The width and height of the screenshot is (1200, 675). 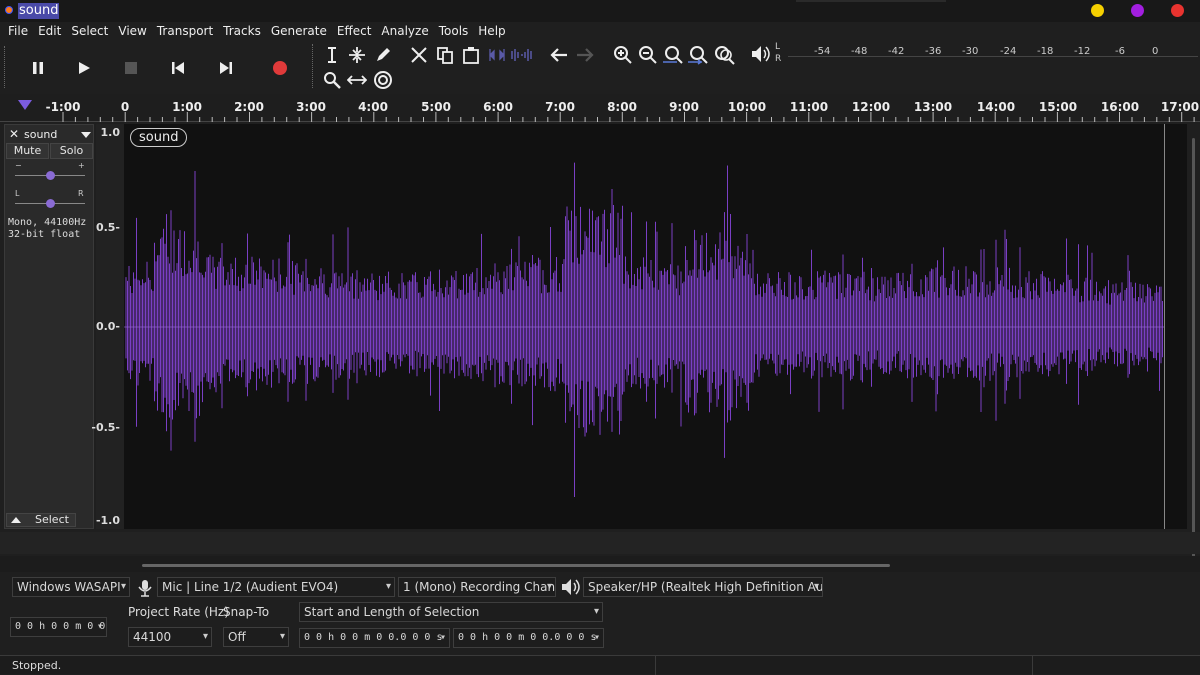 What do you see at coordinates (242, 31) in the screenshot?
I see `menu-tracks: Tracks` at bounding box center [242, 31].